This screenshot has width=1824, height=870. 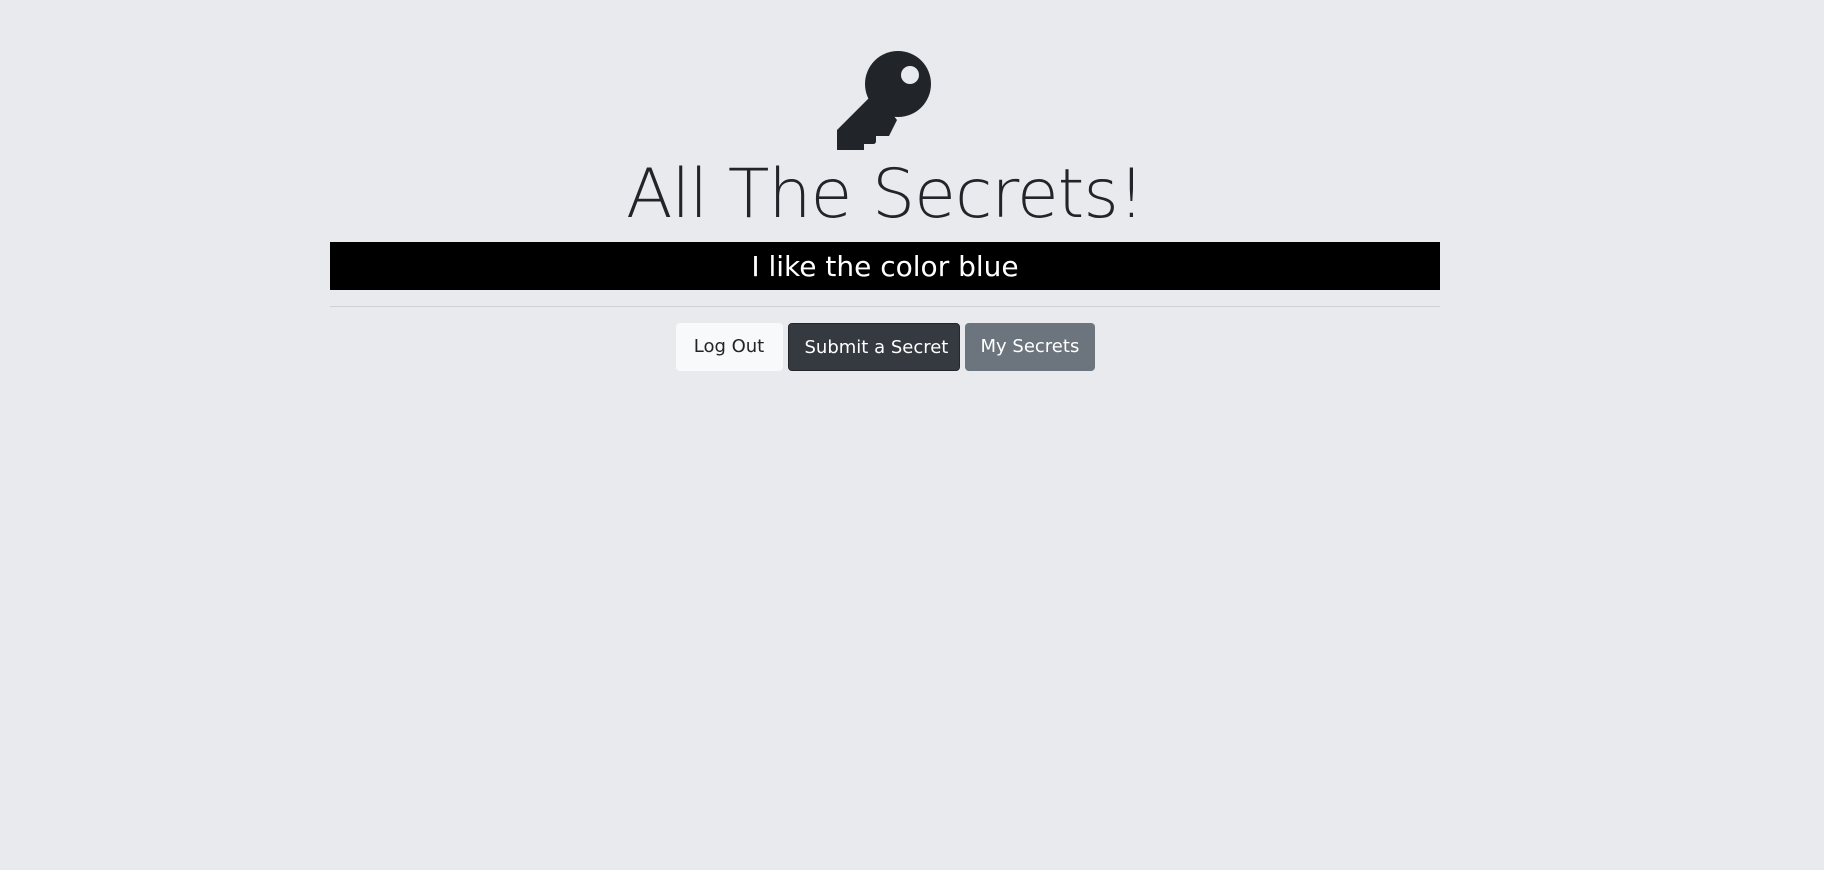 I want to click on divider, so click(x=885, y=306).